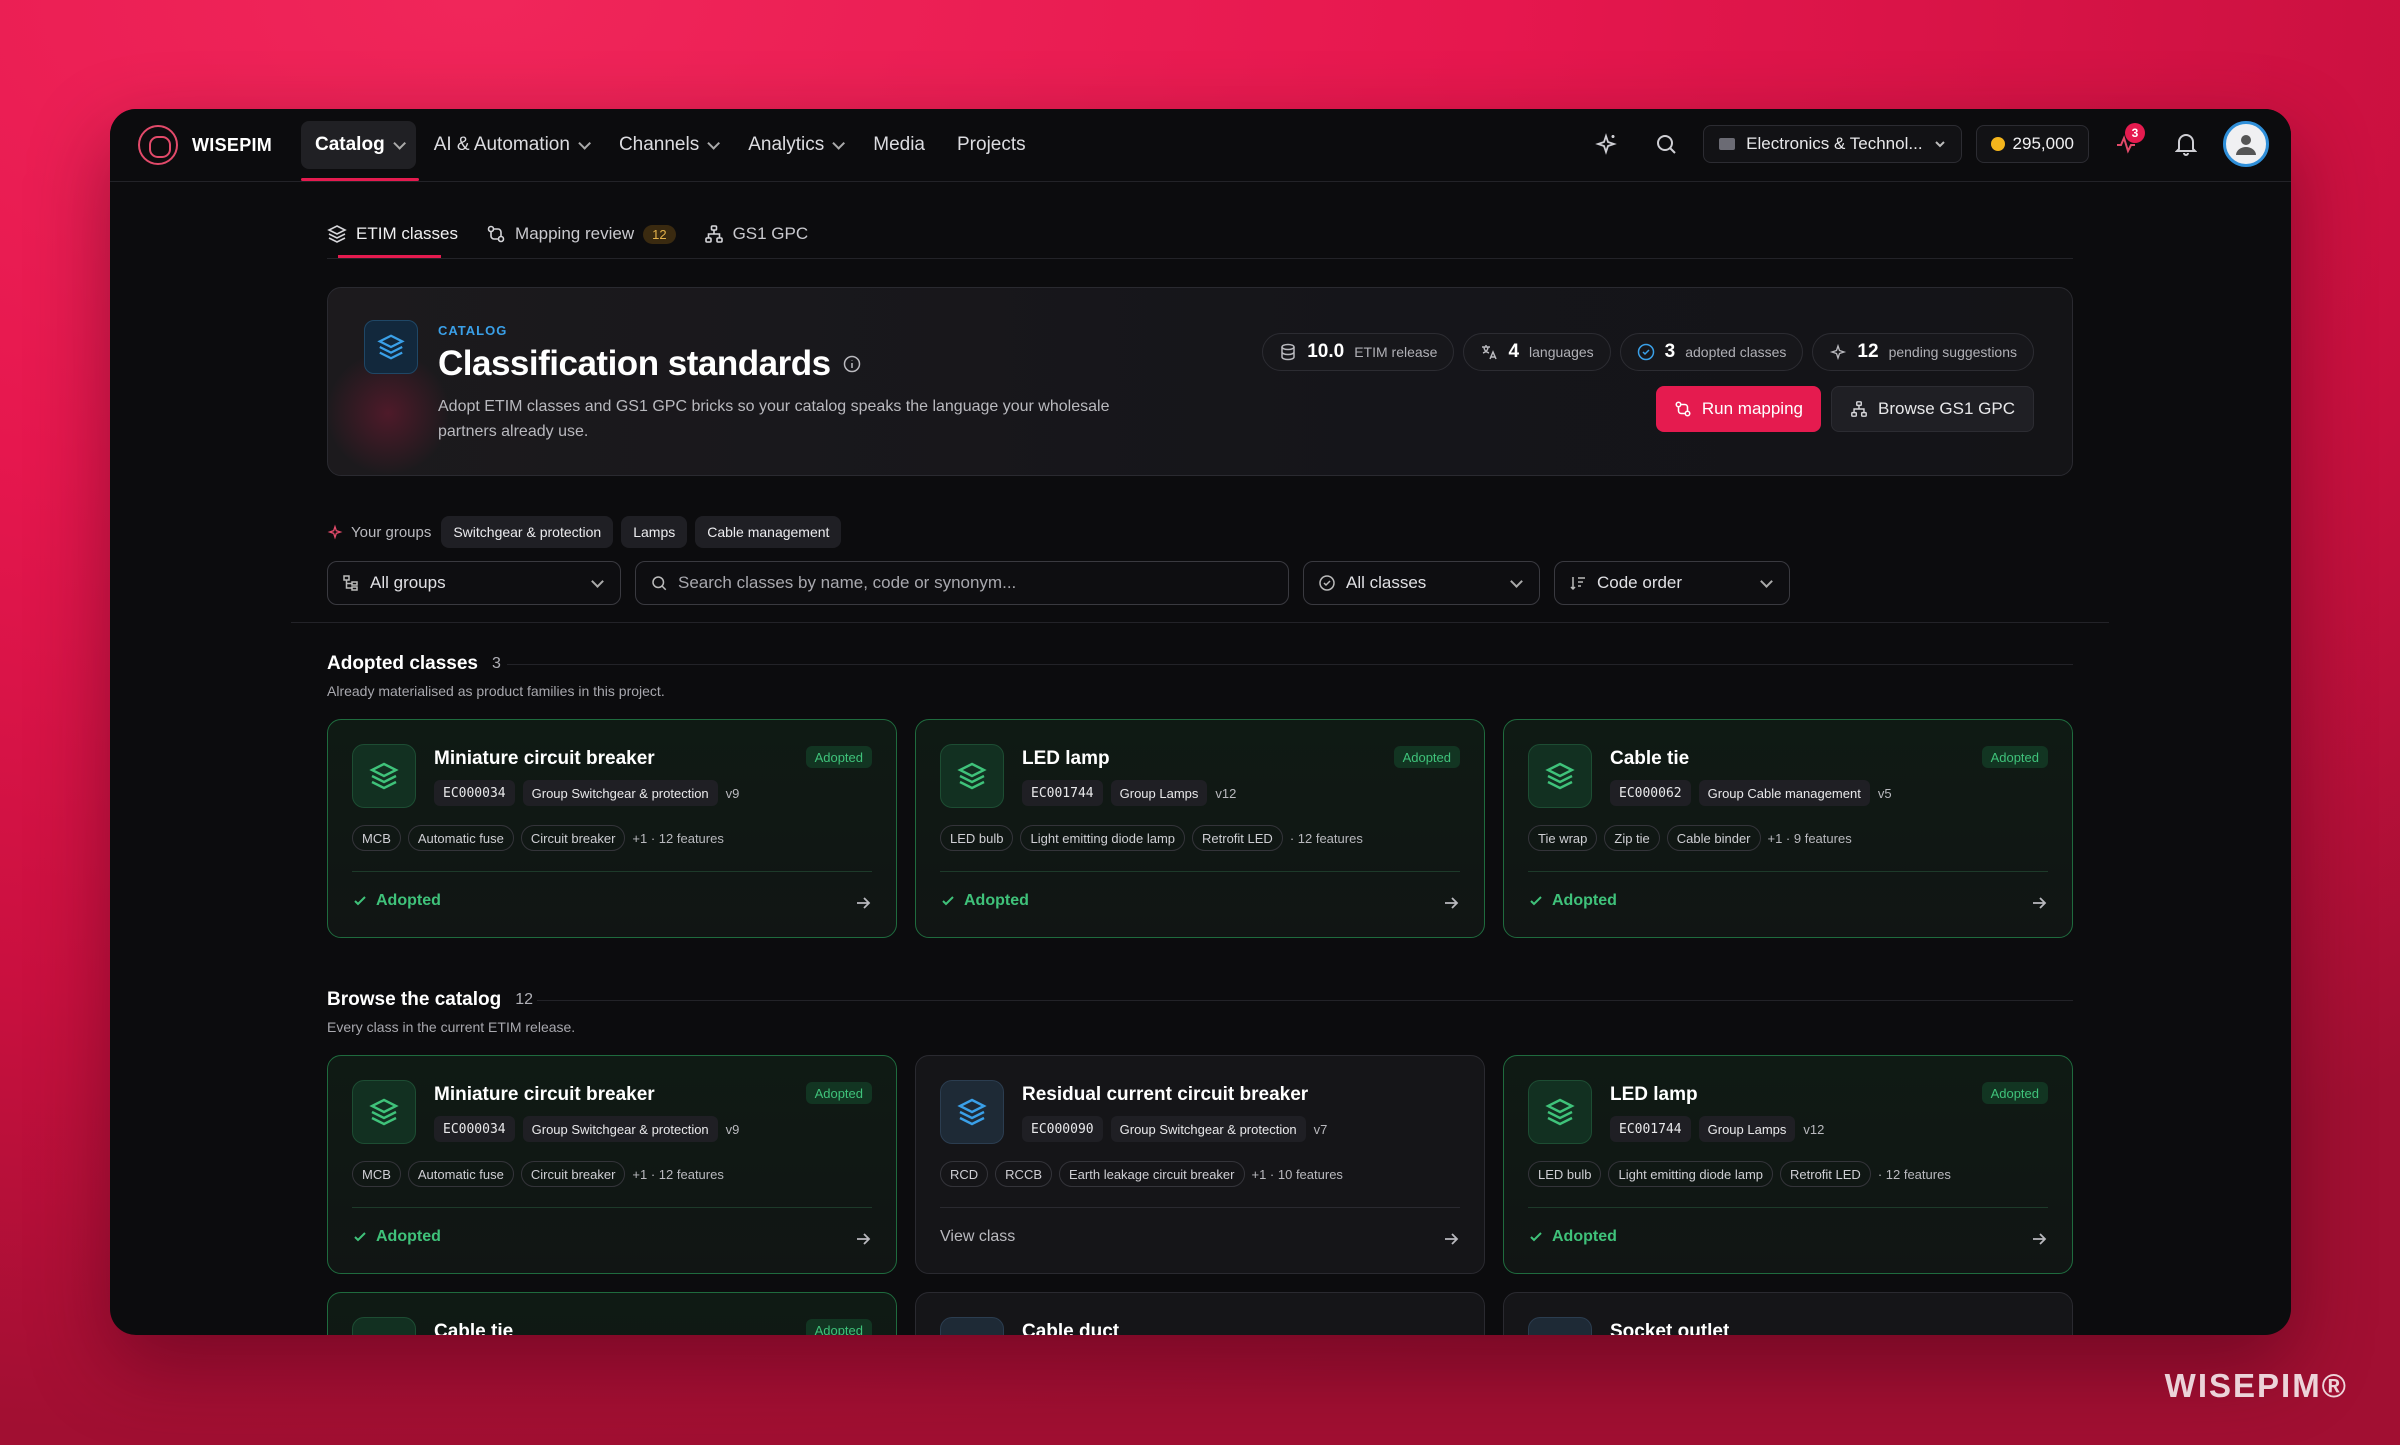 The height and width of the screenshot is (1445, 2400). I want to click on synonym-more: · 12 features, so click(1326, 838).